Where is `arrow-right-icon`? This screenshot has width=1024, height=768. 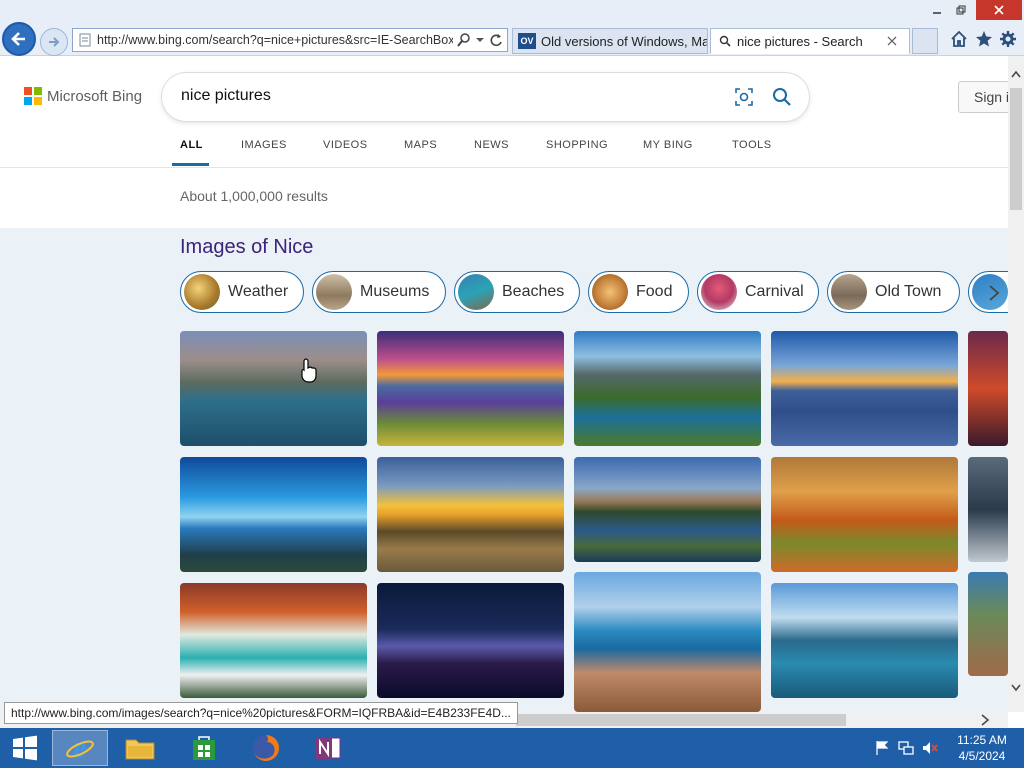 arrow-right-icon is located at coordinates (54, 42).